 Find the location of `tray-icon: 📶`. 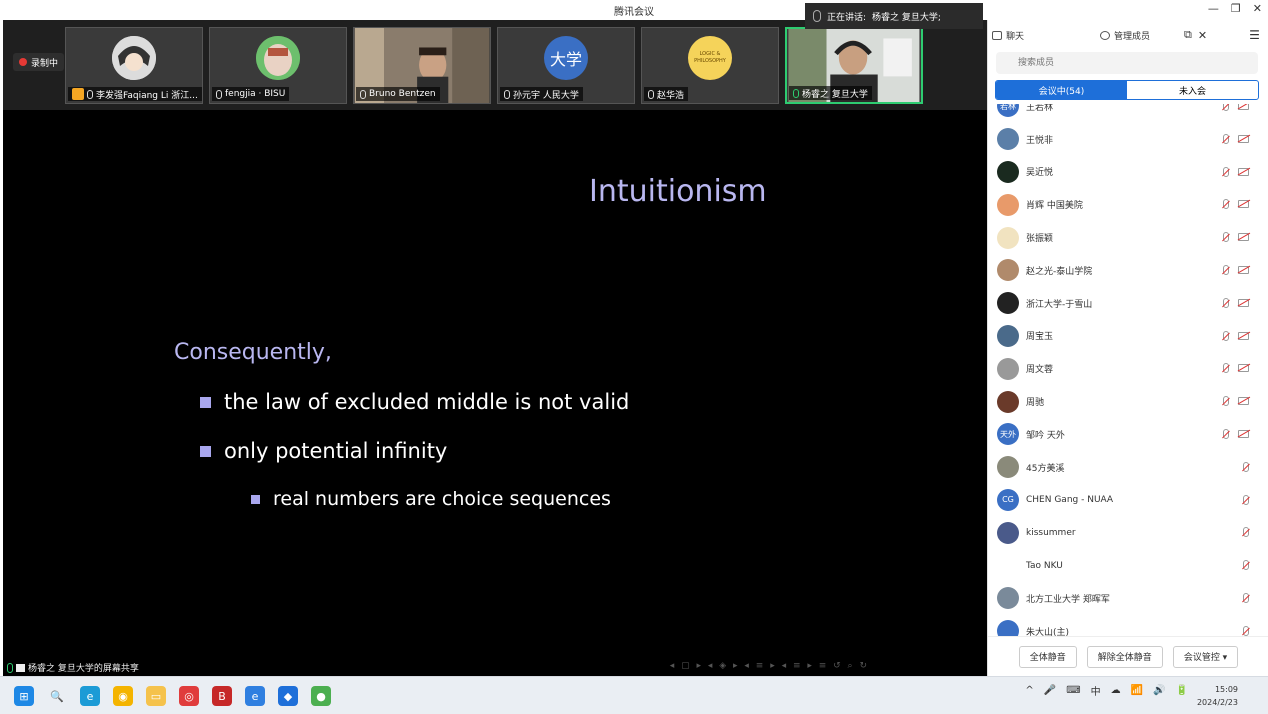

tray-icon: 📶 is located at coordinates (1137, 690).